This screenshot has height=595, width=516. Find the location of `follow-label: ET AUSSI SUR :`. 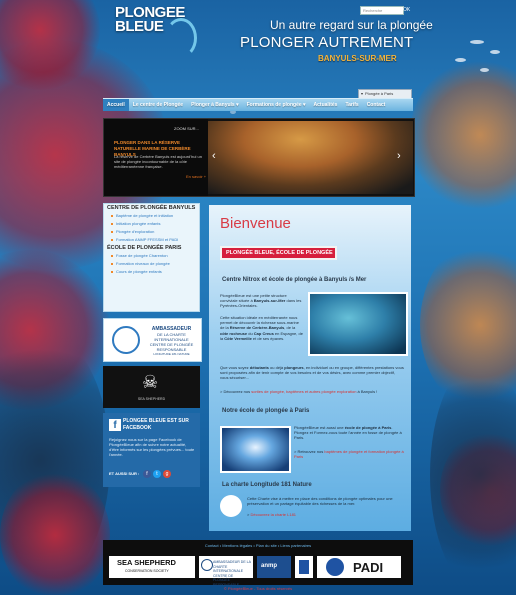

follow-label: ET AUSSI SUR : is located at coordinates (124, 473).